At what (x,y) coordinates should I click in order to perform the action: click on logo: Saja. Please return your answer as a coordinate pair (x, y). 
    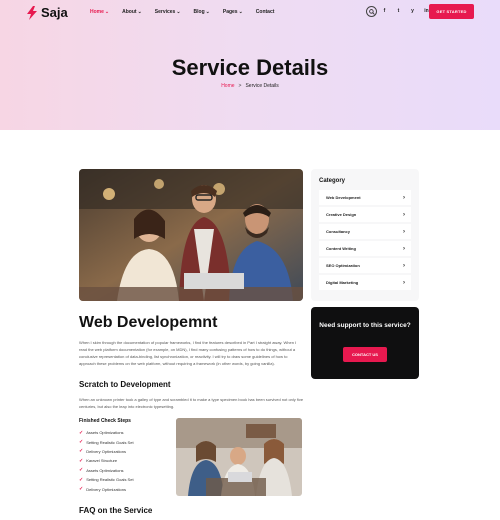
    Looking at the image, I should click on (47, 12).